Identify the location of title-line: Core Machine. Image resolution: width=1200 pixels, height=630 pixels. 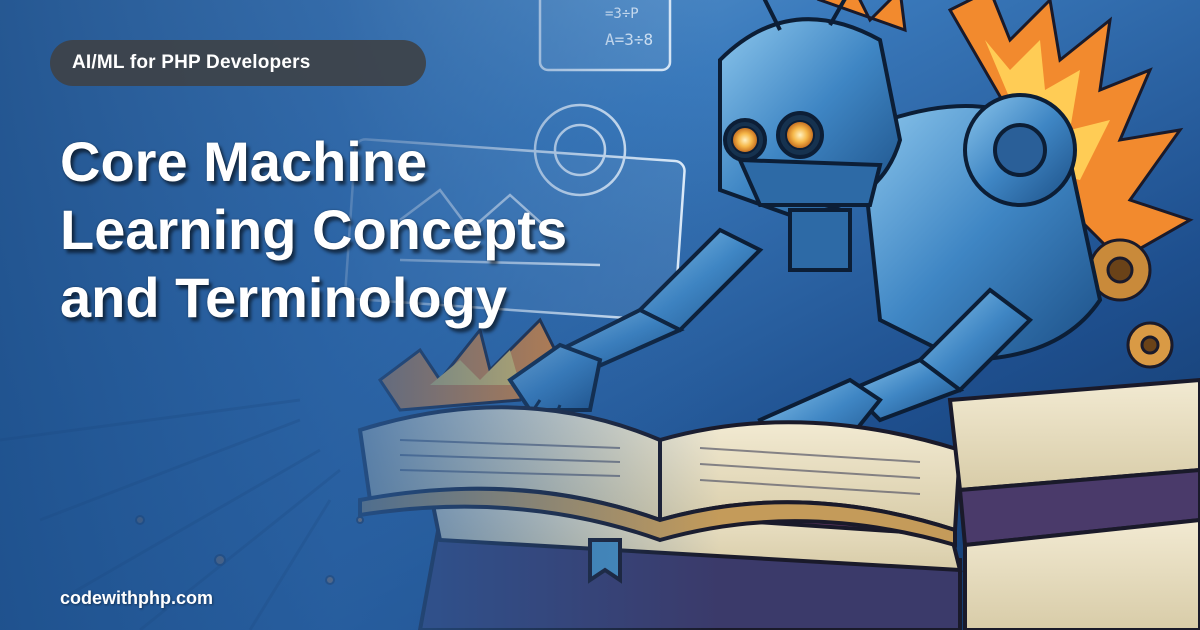
(244, 161).